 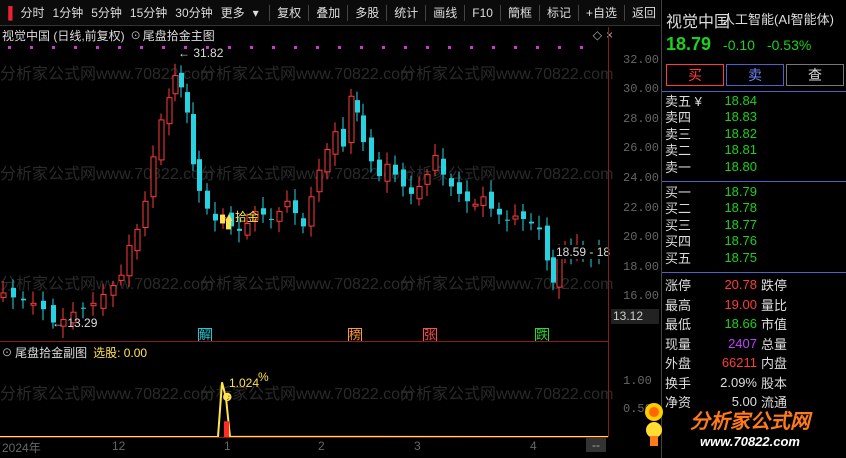 I want to click on price-tick: 18.00, so click(x=641, y=266).